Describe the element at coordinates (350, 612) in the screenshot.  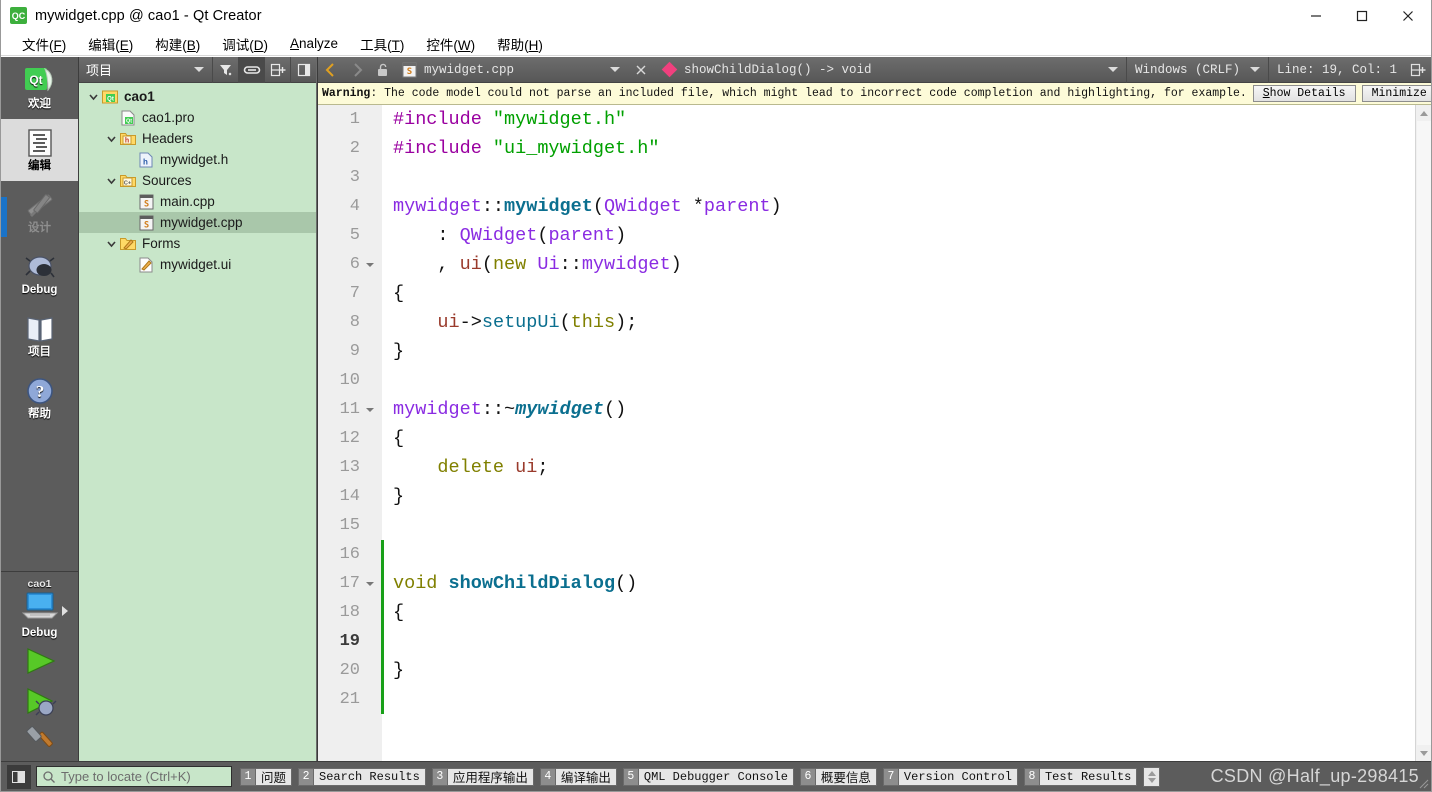
I see `gutter-line: 18` at that location.